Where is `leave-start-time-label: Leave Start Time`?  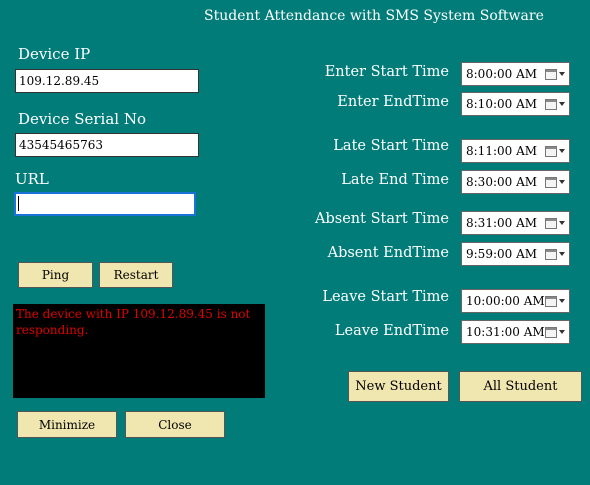 leave-start-time-label: Leave Start Time is located at coordinates (385, 297).